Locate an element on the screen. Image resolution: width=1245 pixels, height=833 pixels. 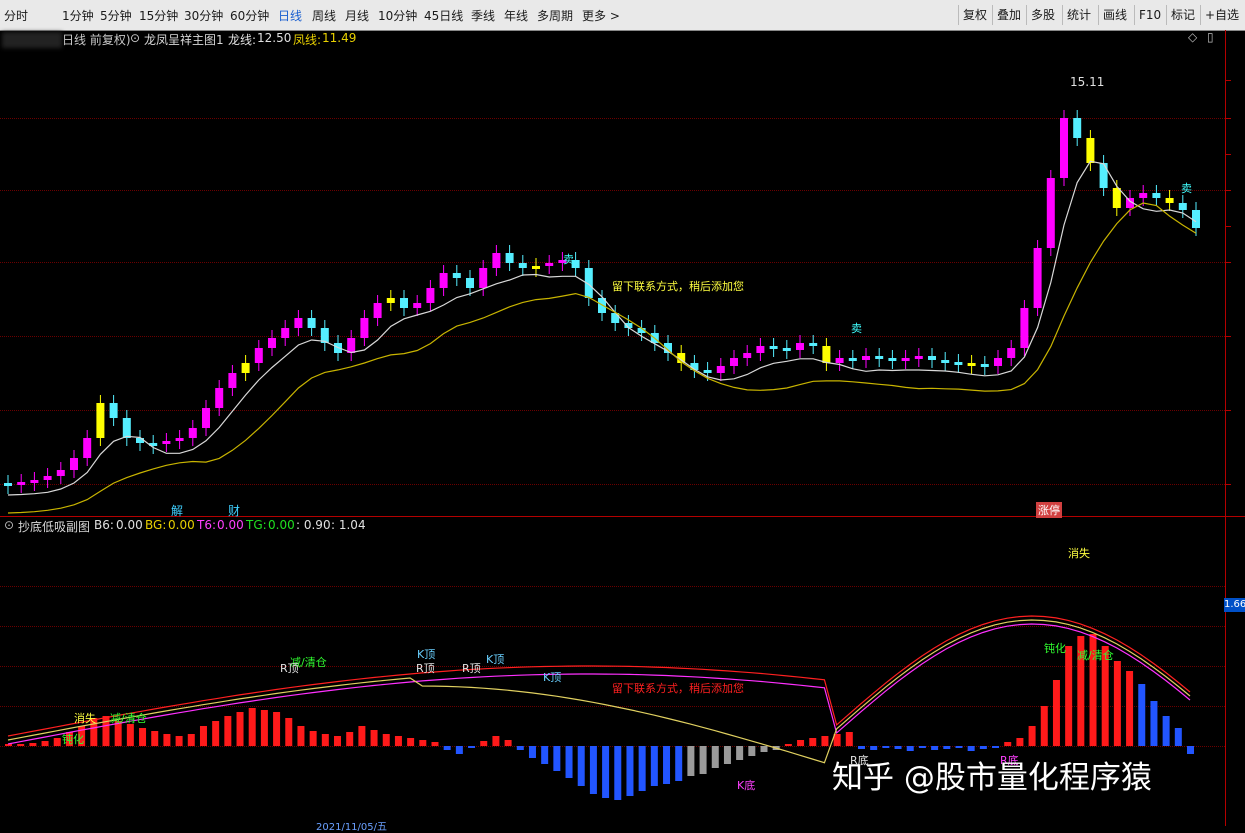
high-price-label: 15.11 is located at coordinates (1087, 82).